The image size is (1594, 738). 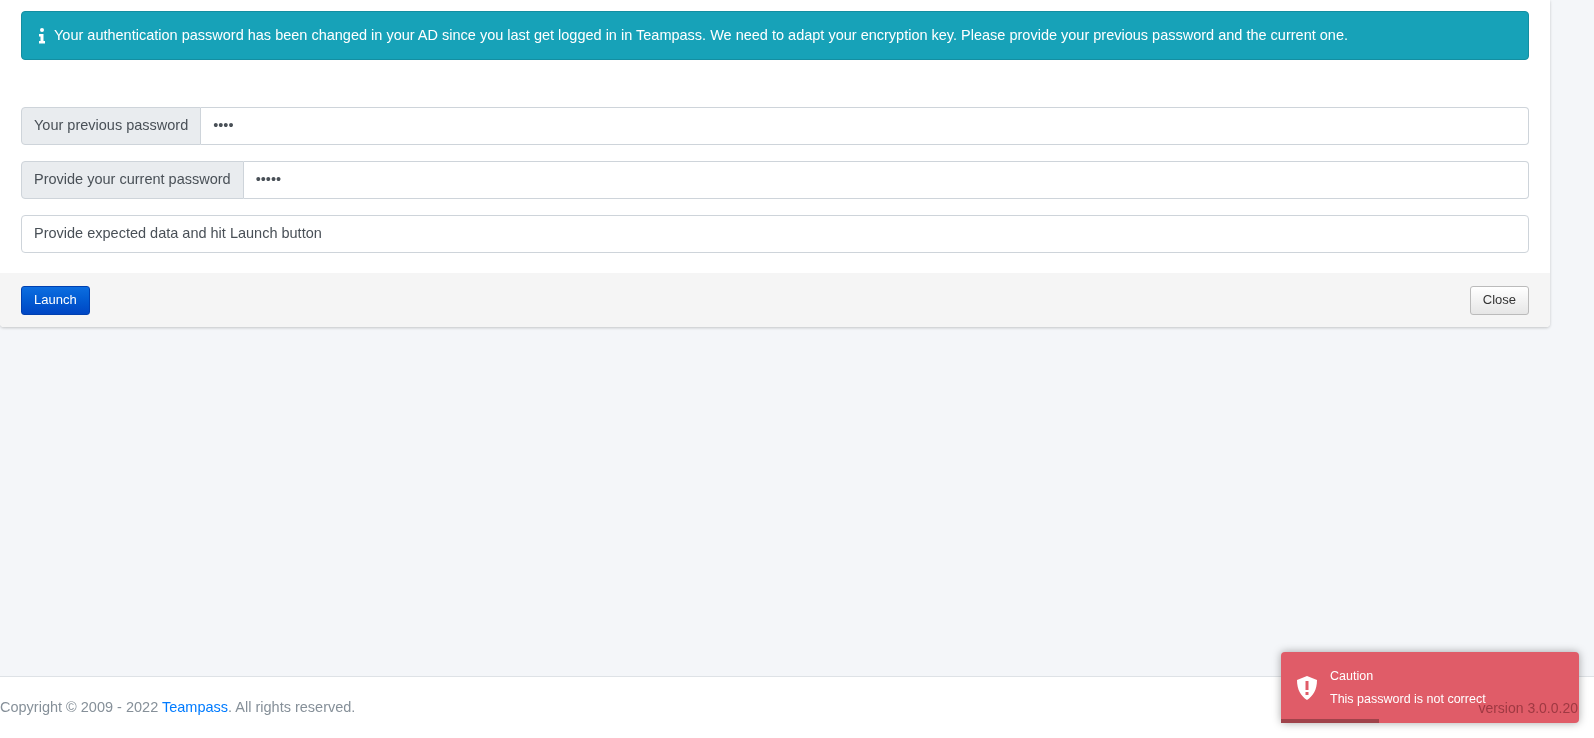 What do you see at coordinates (1352, 676) in the screenshot?
I see `toast-title: Caution` at bounding box center [1352, 676].